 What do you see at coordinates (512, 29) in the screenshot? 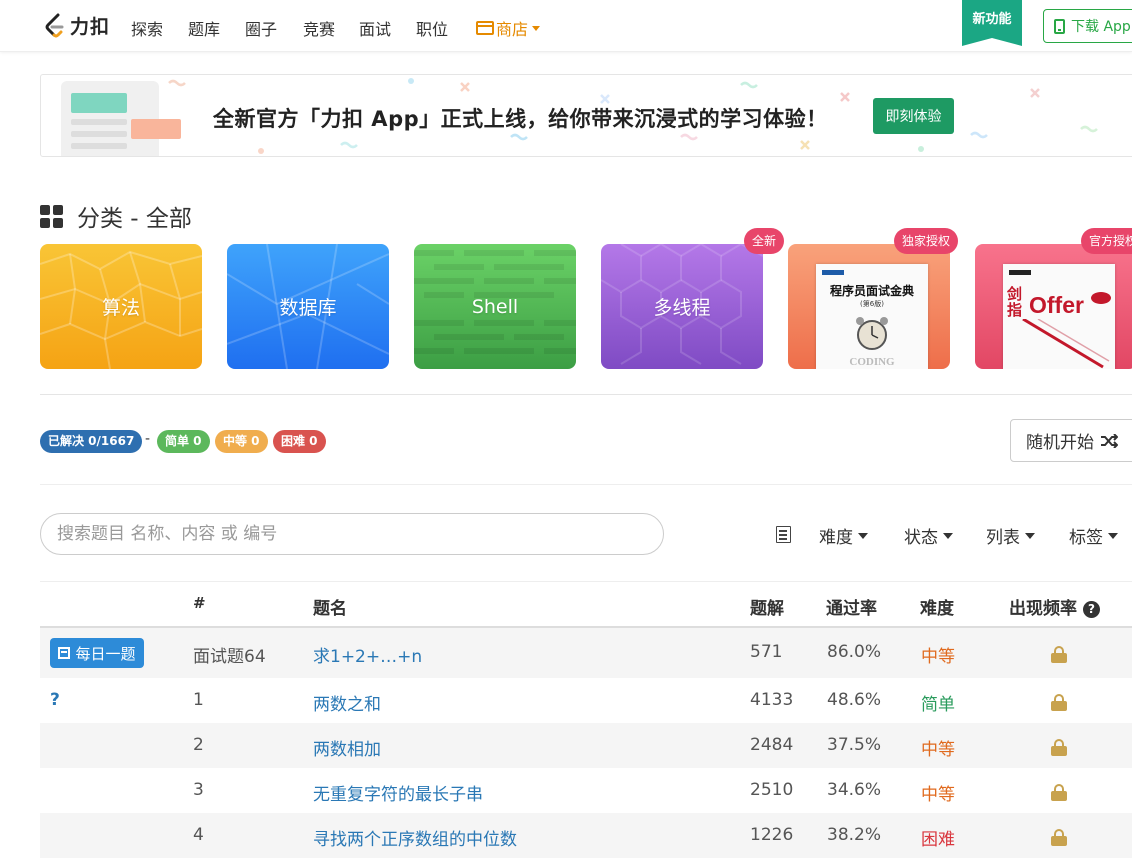
I see `nav-store-label: 商店` at bounding box center [512, 29].